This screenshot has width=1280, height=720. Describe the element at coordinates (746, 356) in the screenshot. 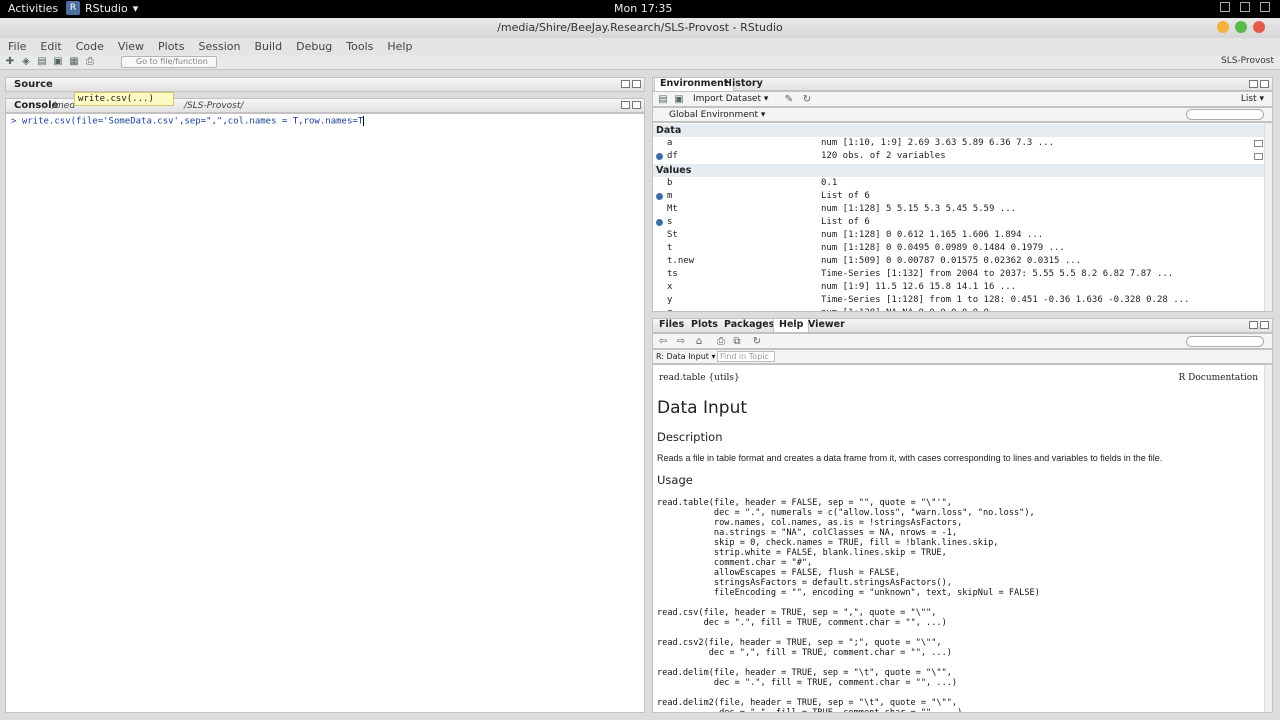

I see `find-in-topic-input: Find in Topic` at that location.